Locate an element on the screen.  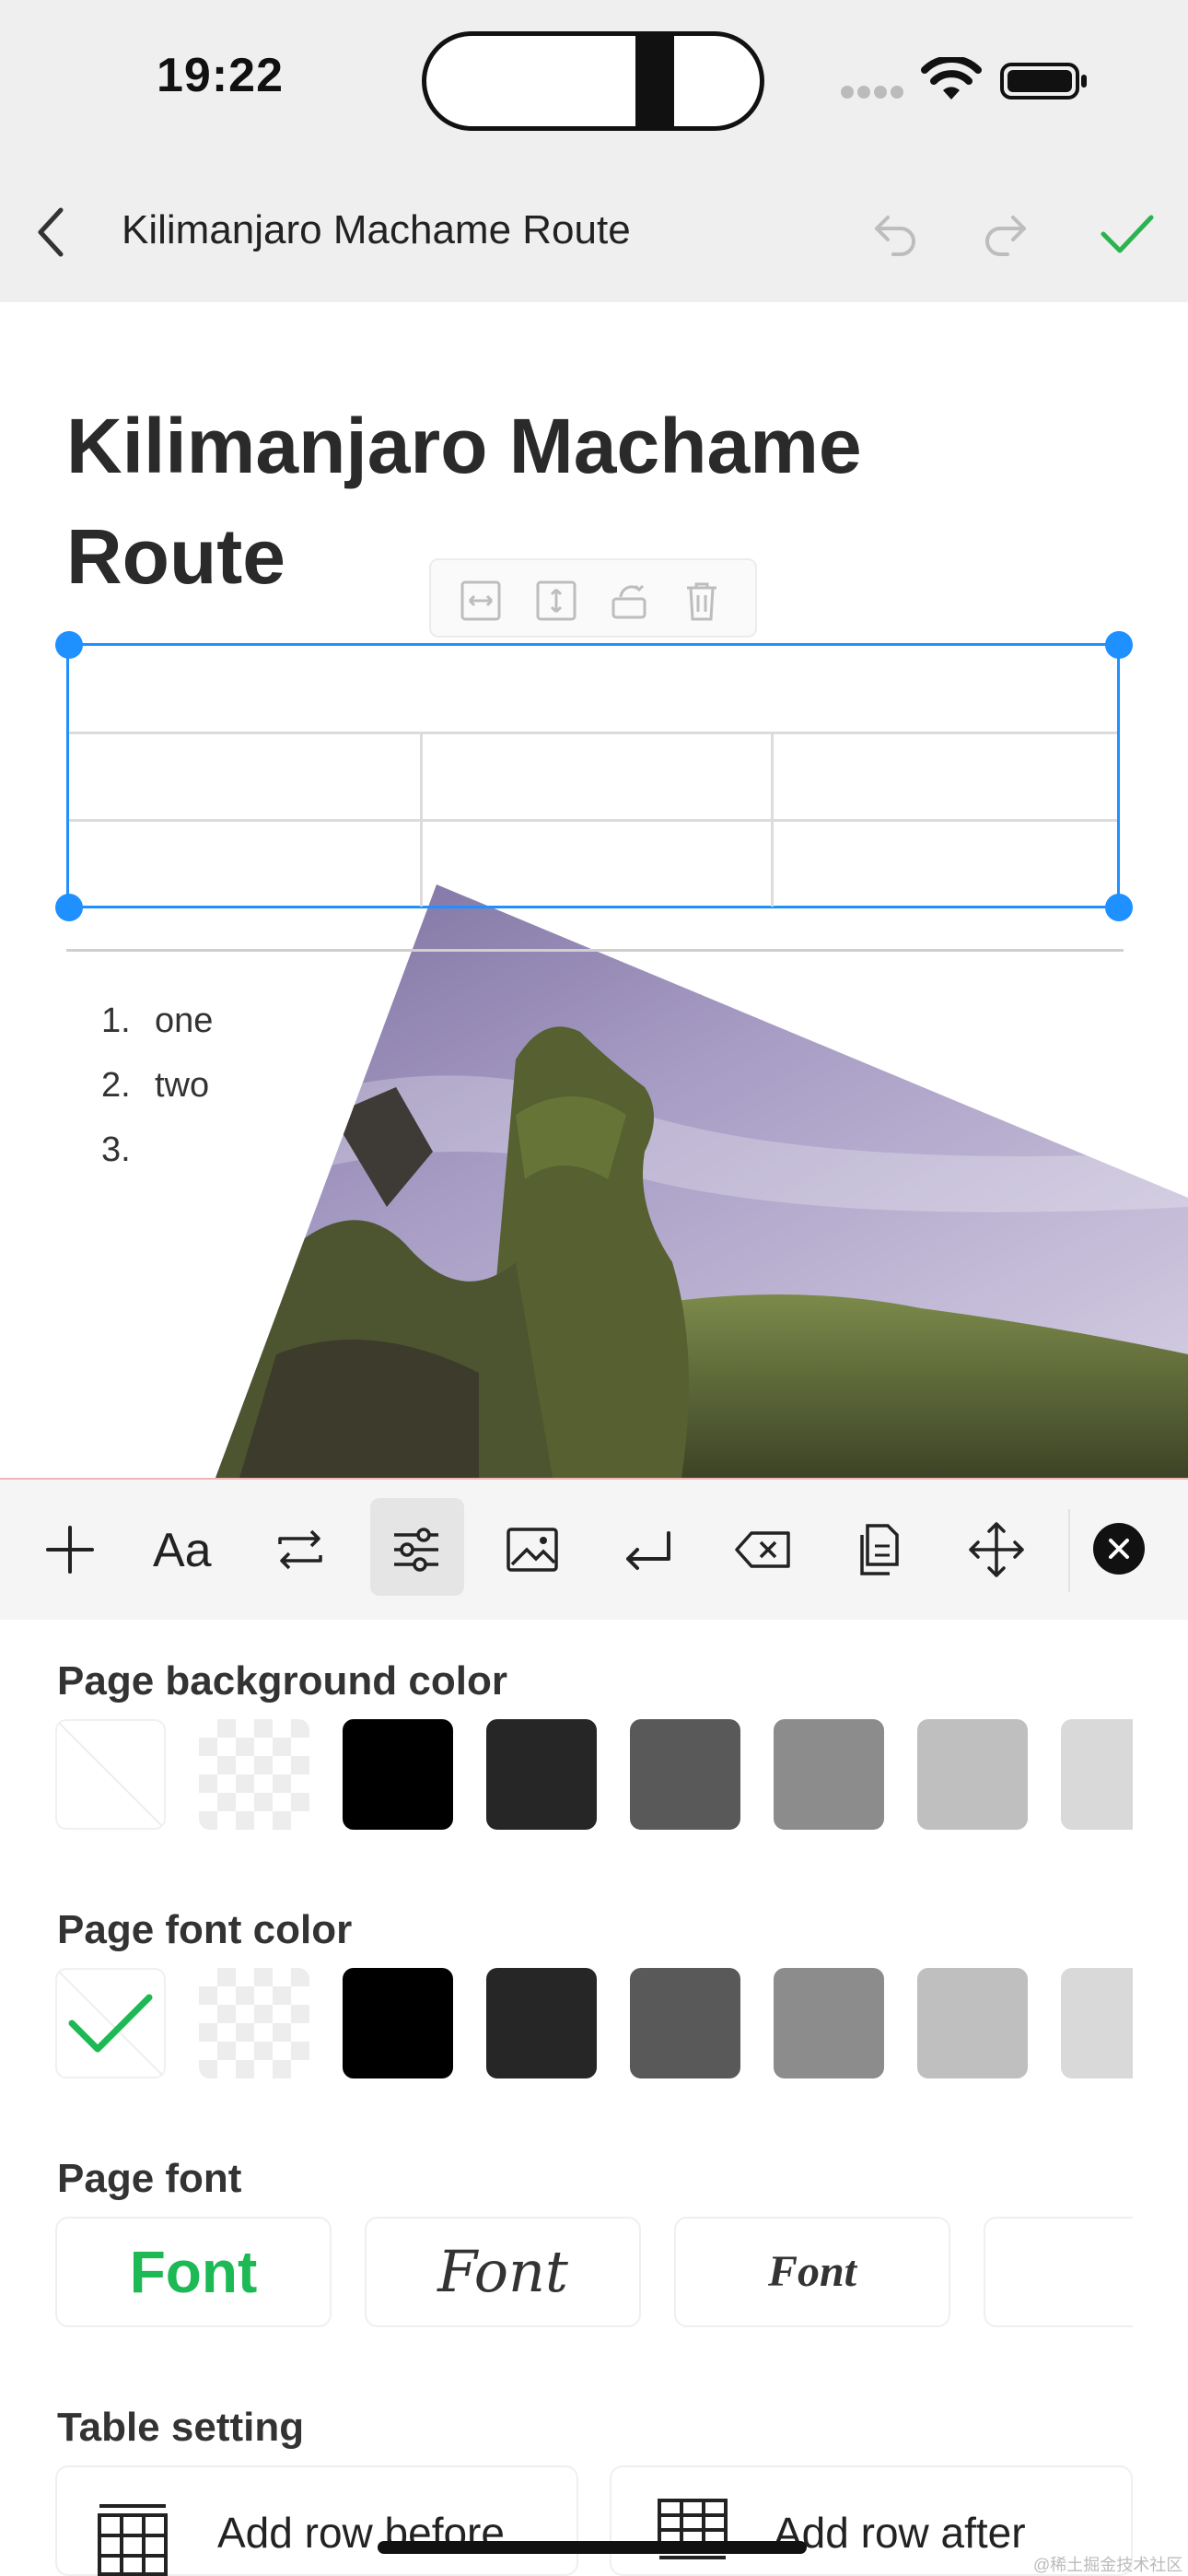
wifi-icon is located at coordinates (951, 78).